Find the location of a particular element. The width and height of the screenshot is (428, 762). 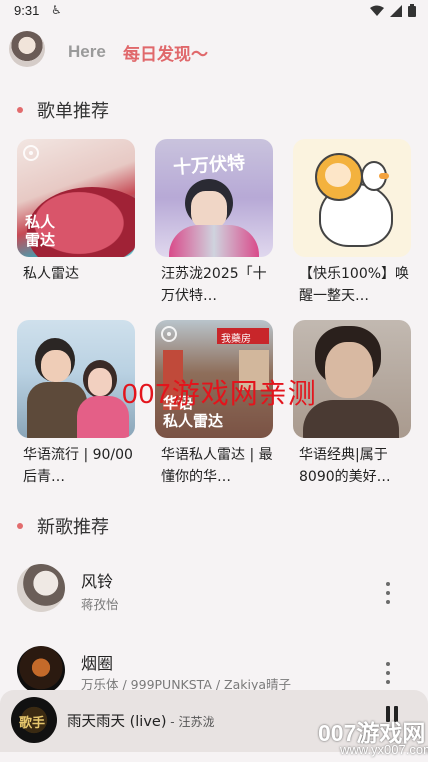

cover-label: 私人 雷达 is located at coordinates (40, 231).